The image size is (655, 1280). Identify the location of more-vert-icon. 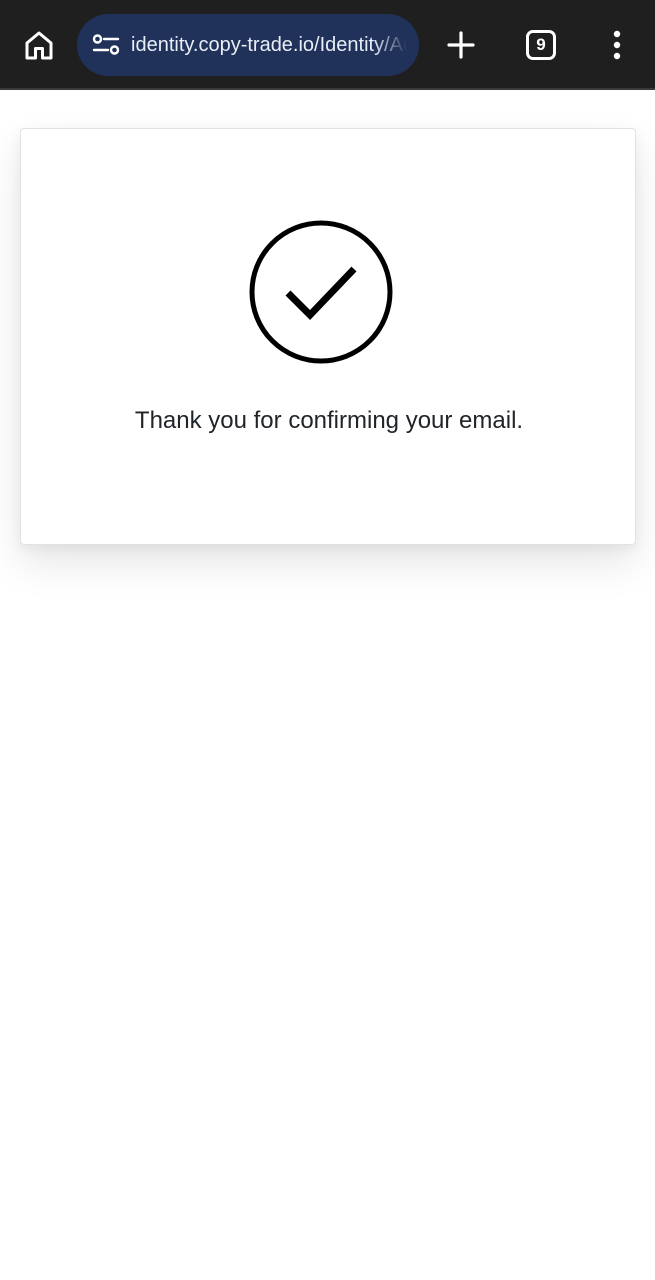
(617, 45).